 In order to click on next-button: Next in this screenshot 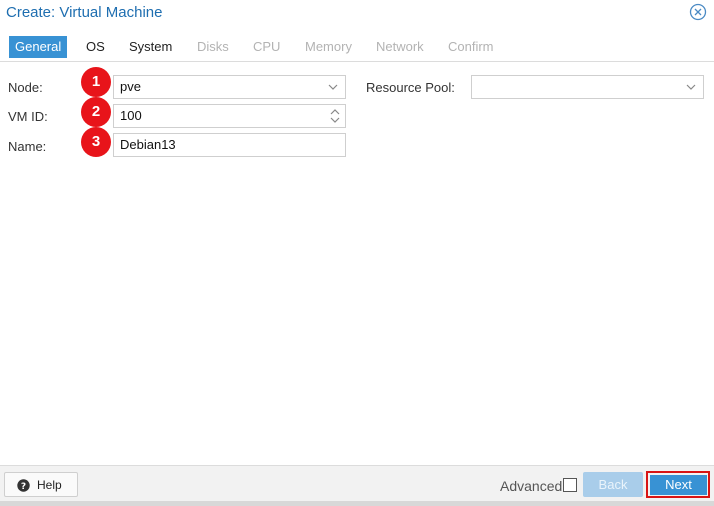, I will do `click(678, 485)`.